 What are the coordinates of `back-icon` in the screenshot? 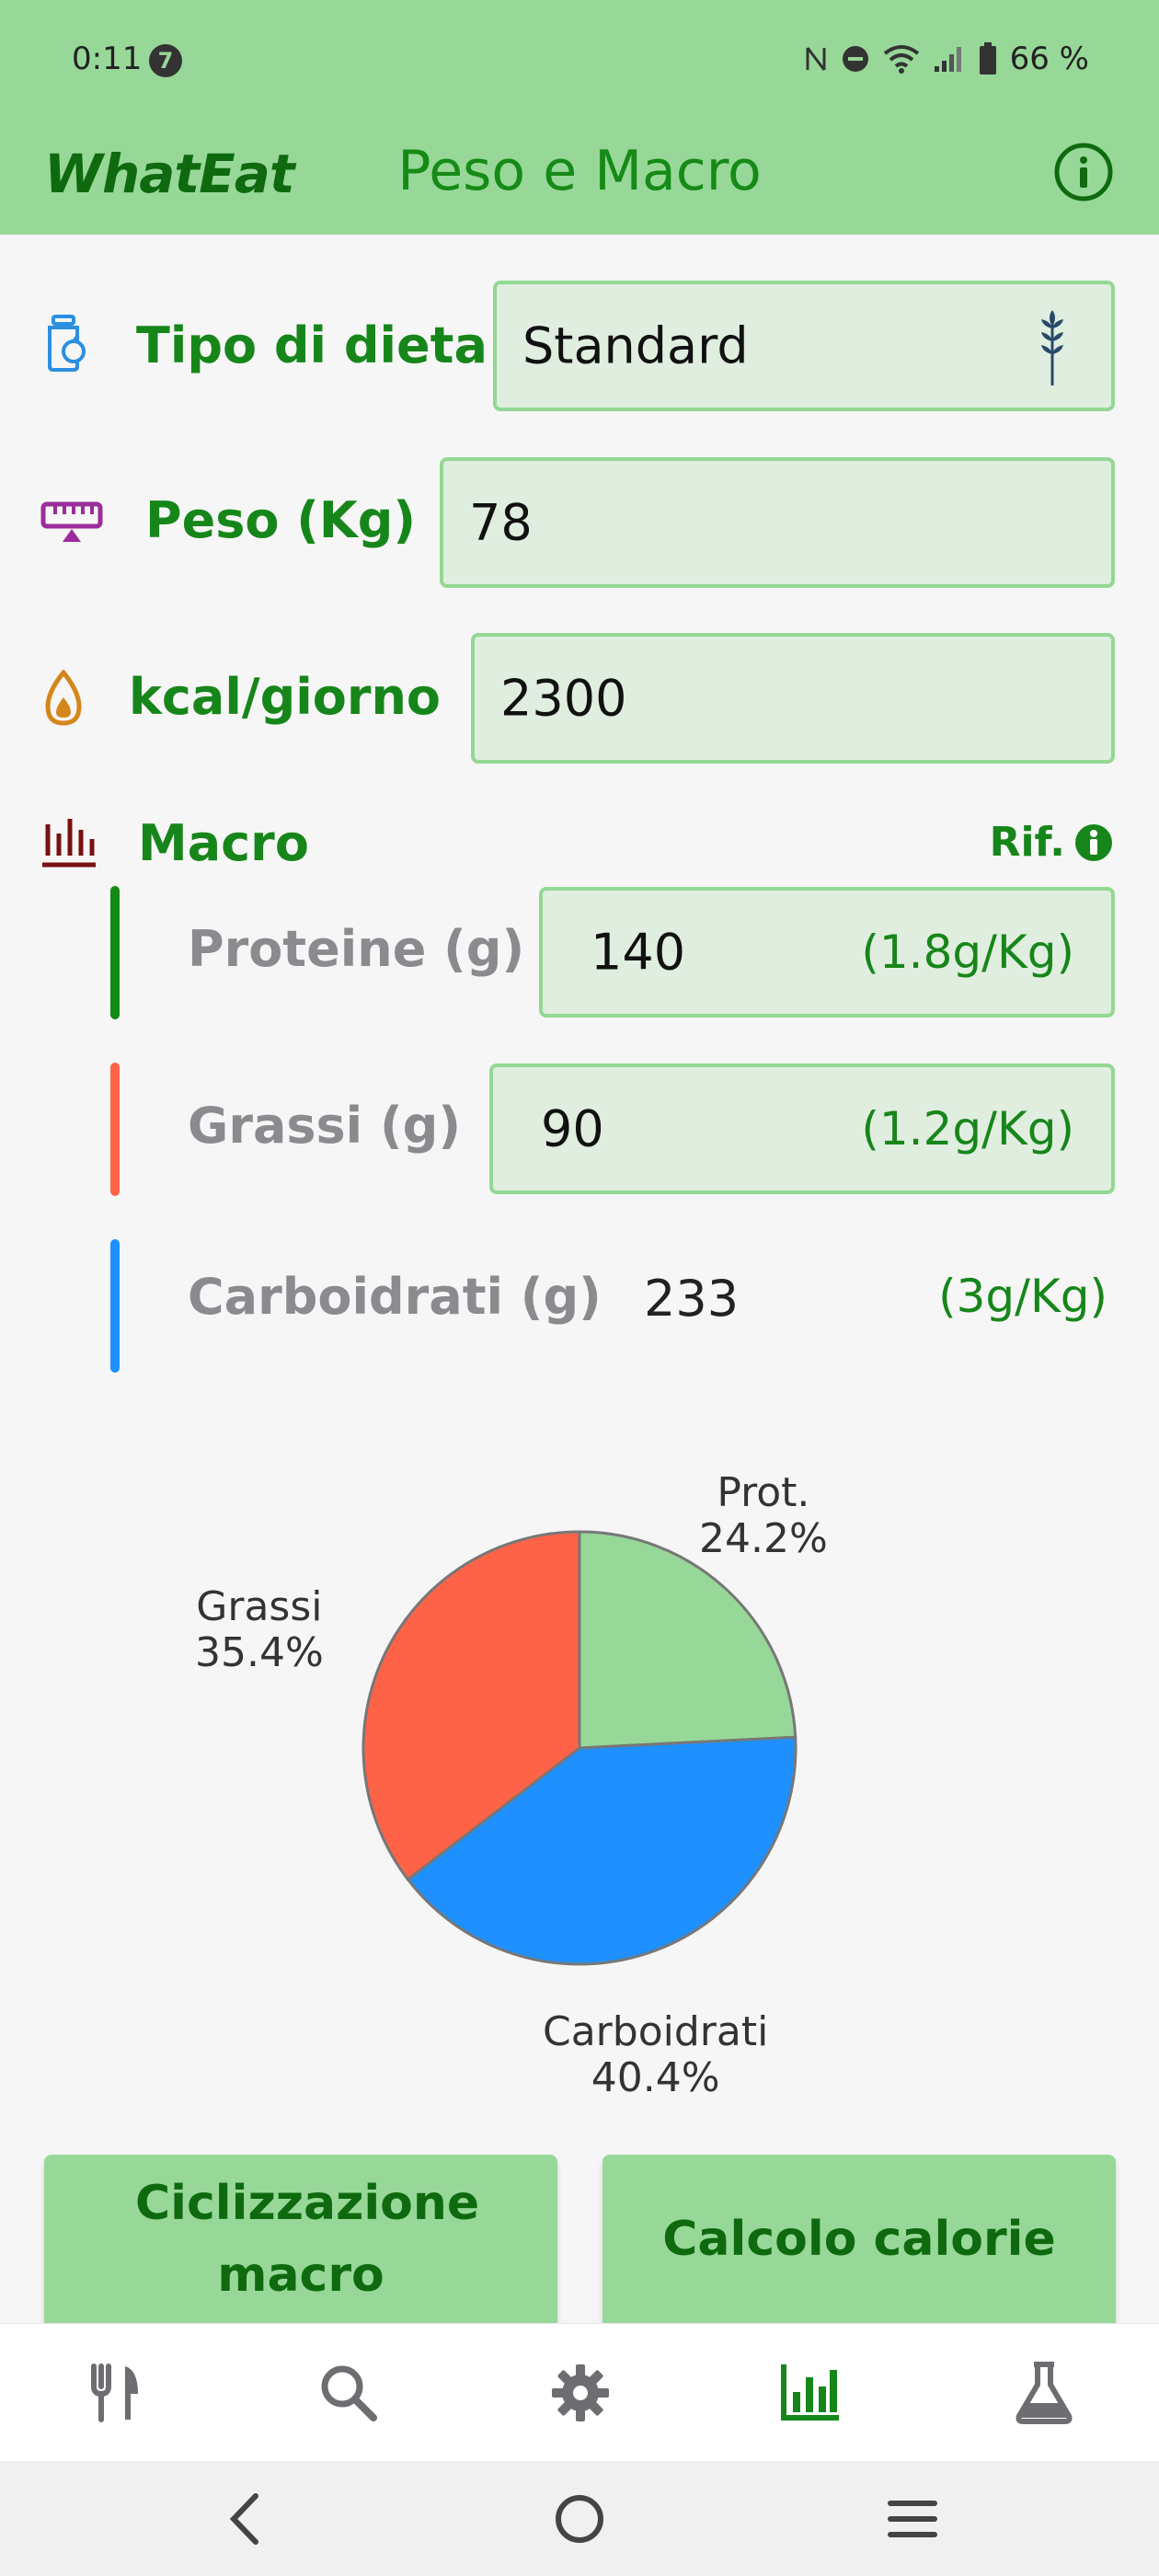 It's located at (244, 2519).